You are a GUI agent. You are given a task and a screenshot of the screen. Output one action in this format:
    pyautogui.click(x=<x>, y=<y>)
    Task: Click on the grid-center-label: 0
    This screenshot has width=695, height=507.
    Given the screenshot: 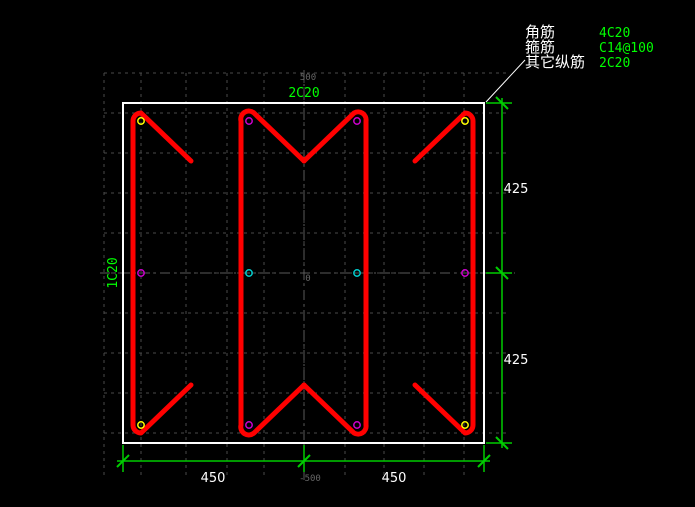 What is the action you would take?
    pyautogui.click(x=307, y=279)
    